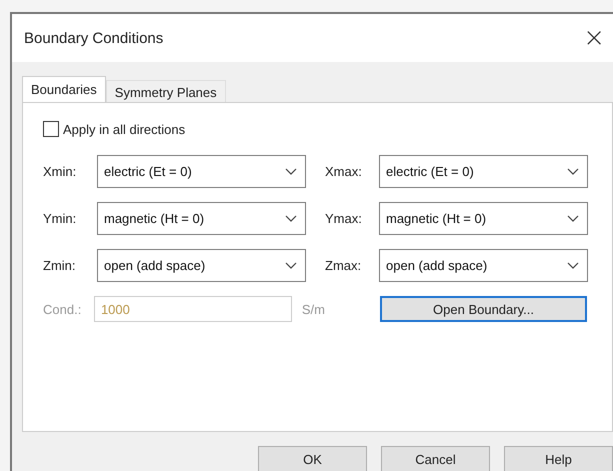  I want to click on checkbox, so click(51, 129).